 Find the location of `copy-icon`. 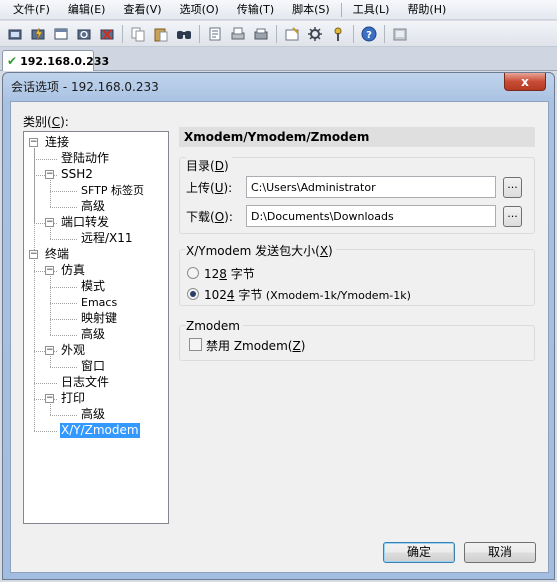

copy-icon is located at coordinates (138, 34).